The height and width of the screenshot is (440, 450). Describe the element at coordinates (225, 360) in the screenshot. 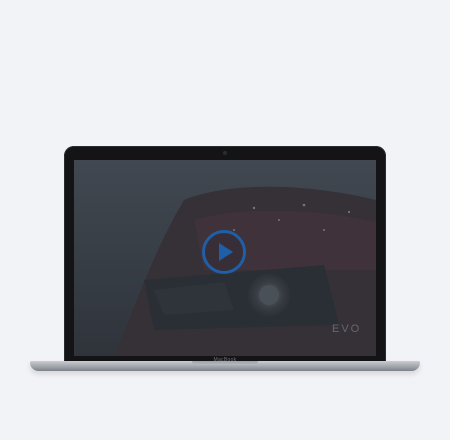

I see `brand-label: MacBook` at that location.